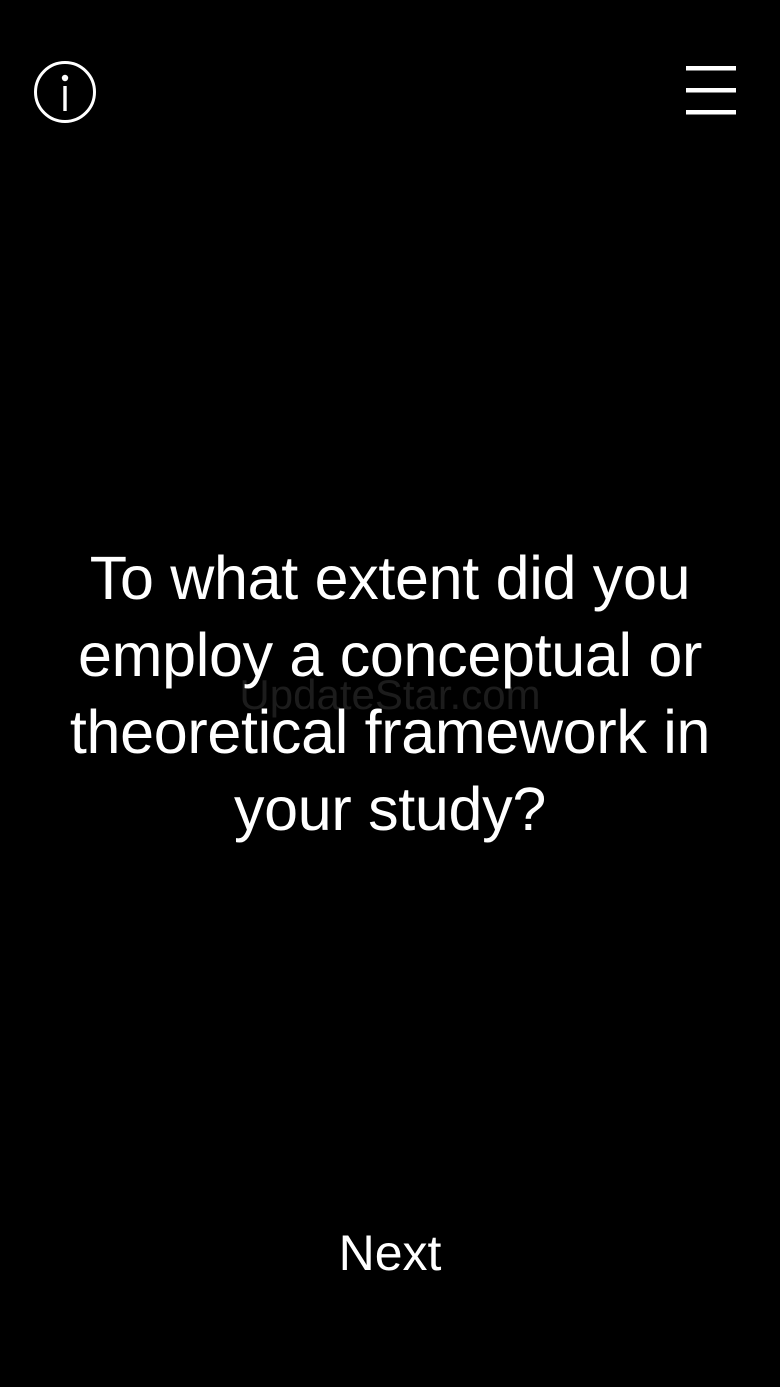  I want to click on info-circle-icon, so click(65, 92).